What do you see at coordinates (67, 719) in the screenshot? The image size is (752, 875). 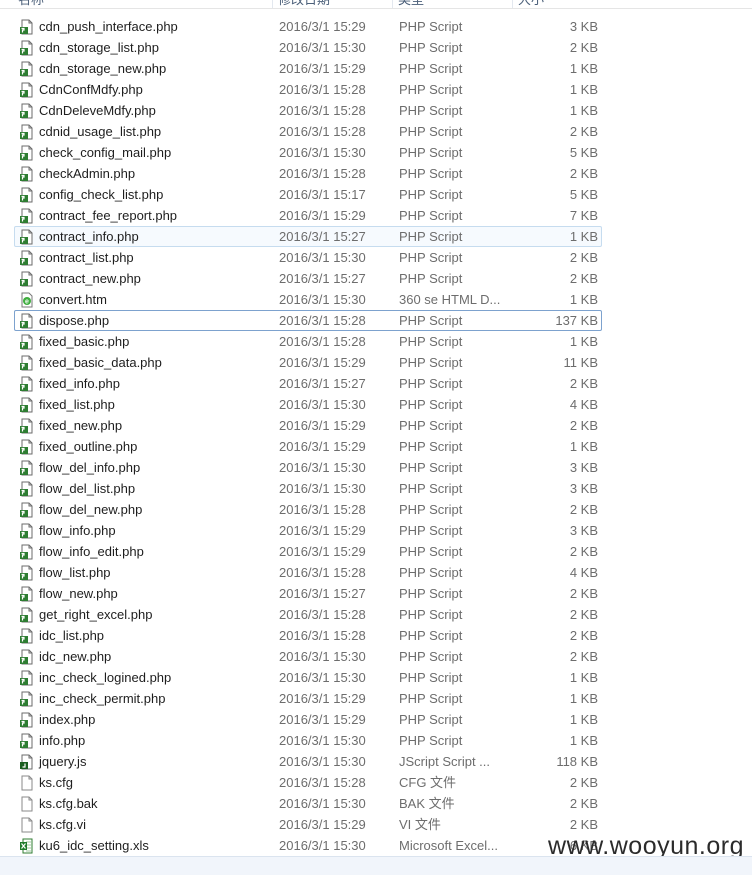 I see `file-name: index.php` at bounding box center [67, 719].